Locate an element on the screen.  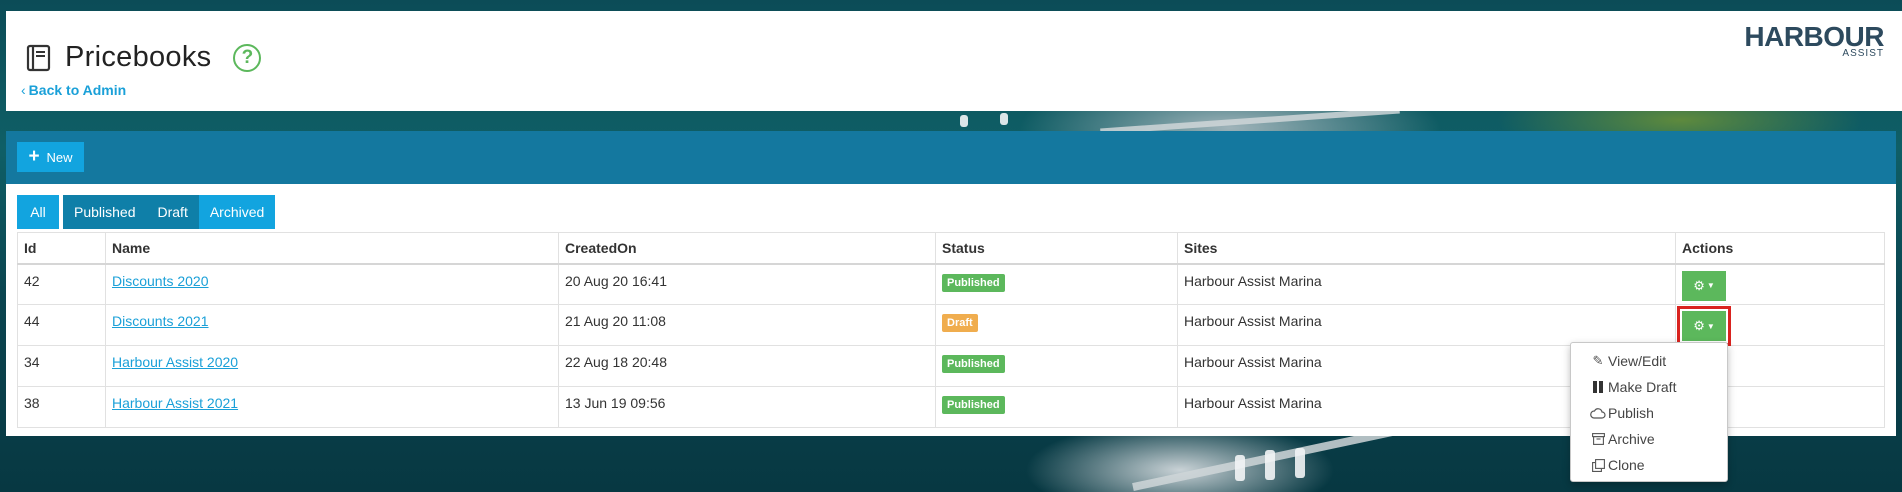
tab-published: Published is located at coordinates (105, 212).